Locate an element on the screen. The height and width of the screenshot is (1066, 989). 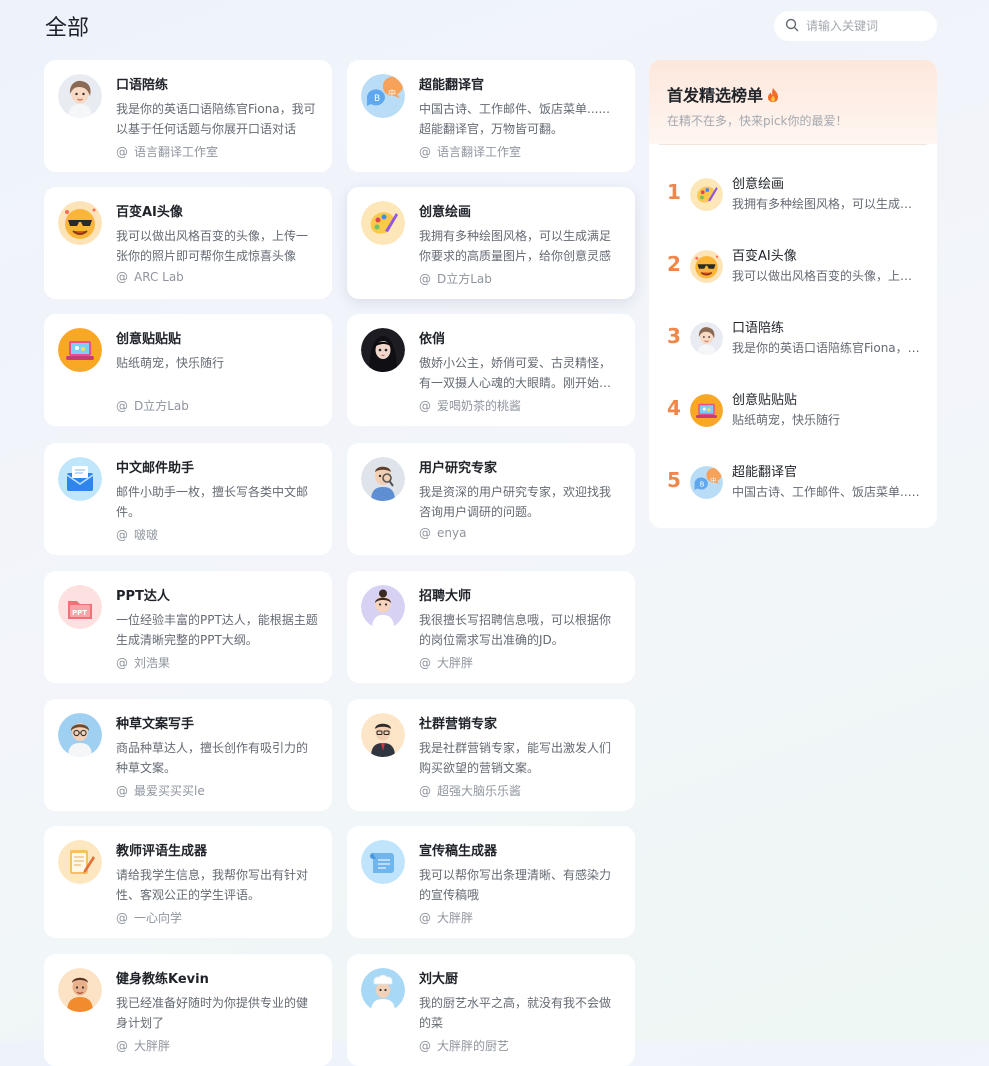
agent-name: 创意贴贴贴 is located at coordinates (149, 339).